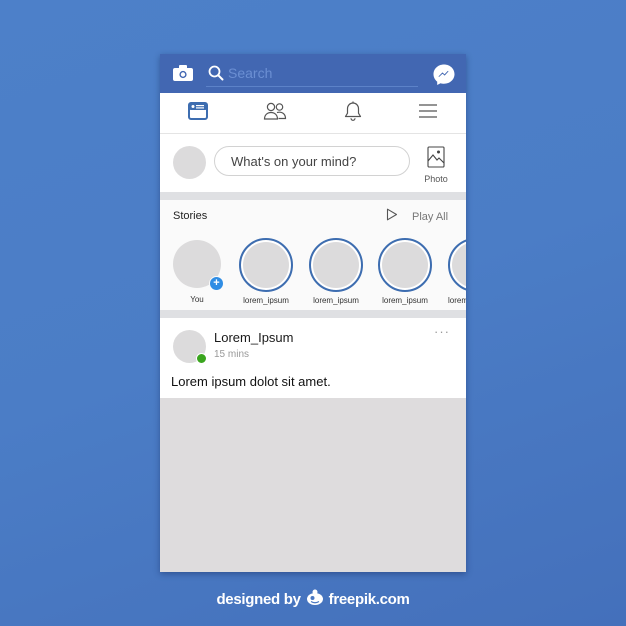 The image size is (626, 626). I want to click on search-bar, so click(312, 74).